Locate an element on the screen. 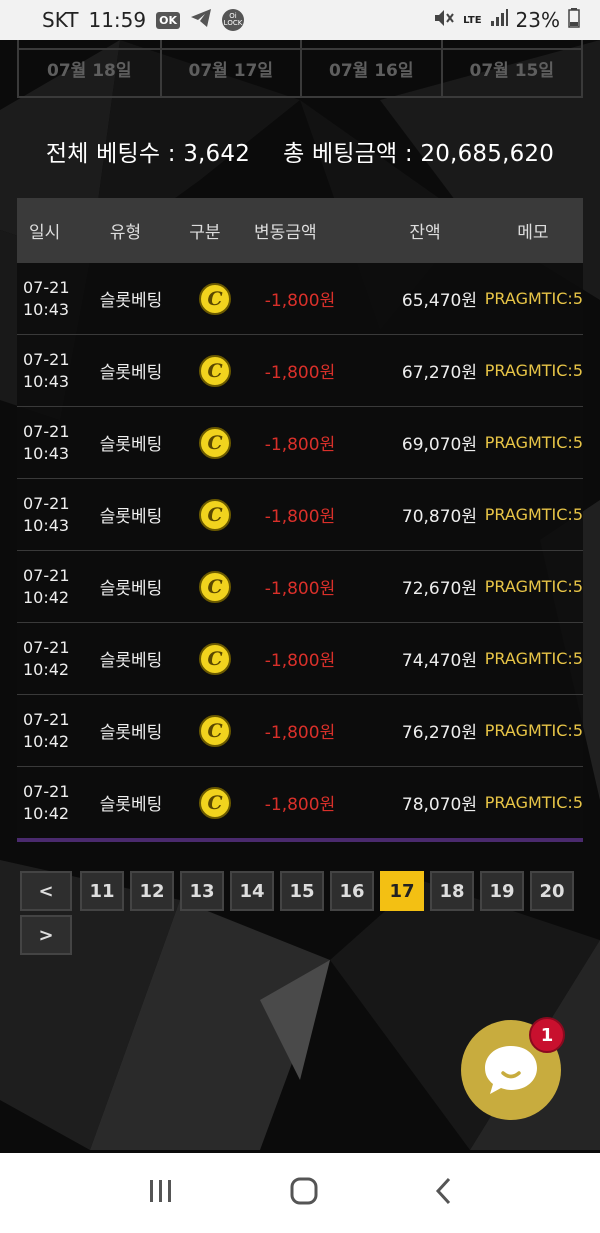 The image size is (600, 1233). page-button: 14 is located at coordinates (252, 891).